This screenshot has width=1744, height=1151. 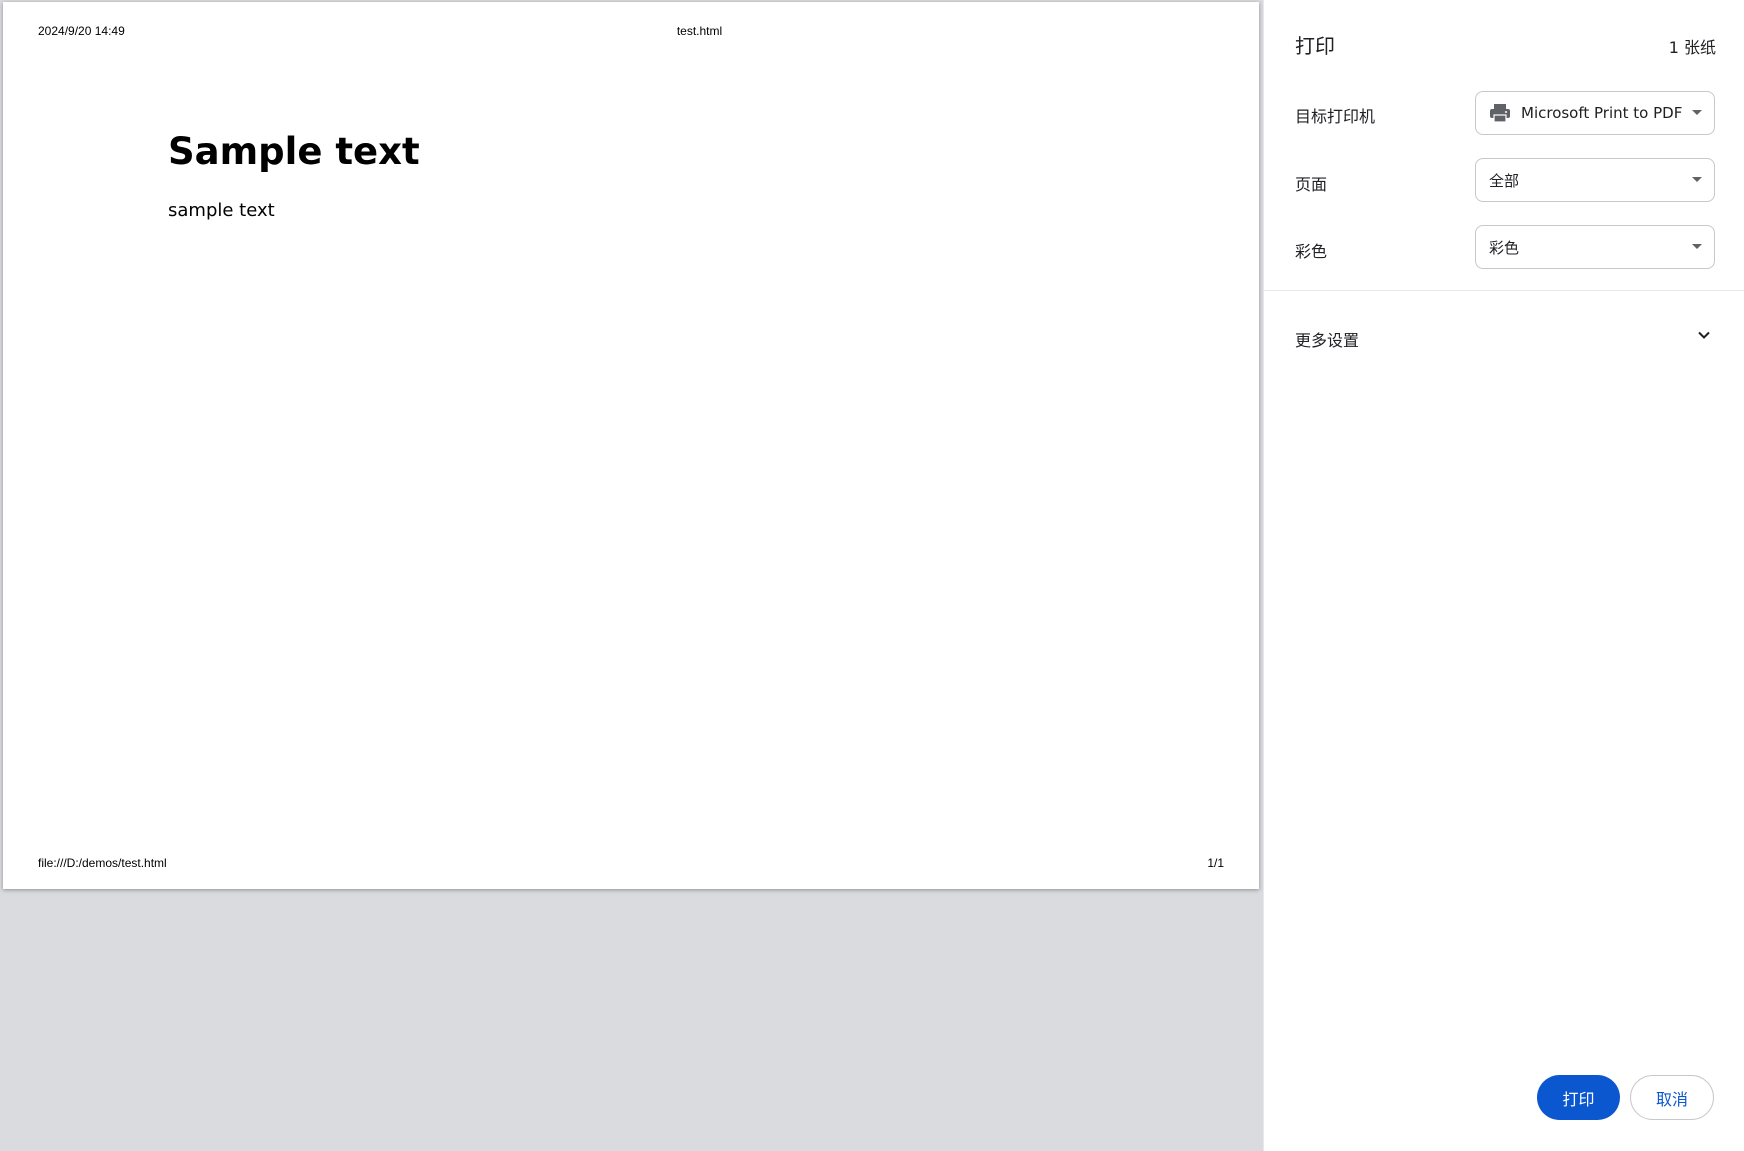 What do you see at coordinates (1335, 116) in the screenshot?
I see `destination-label: 目标打印机` at bounding box center [1335, 116].